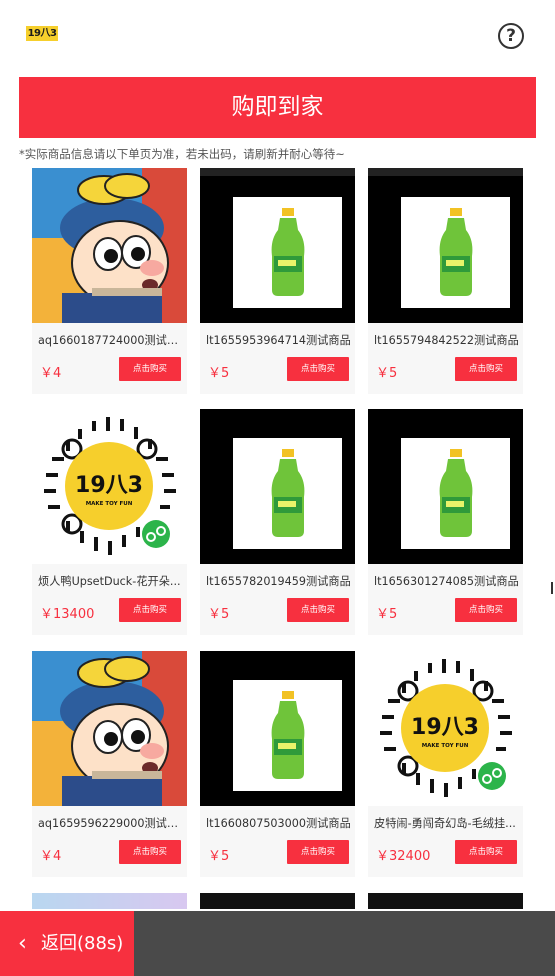  I want to click on page-title-banner: 购即到家, so click(277, 107).